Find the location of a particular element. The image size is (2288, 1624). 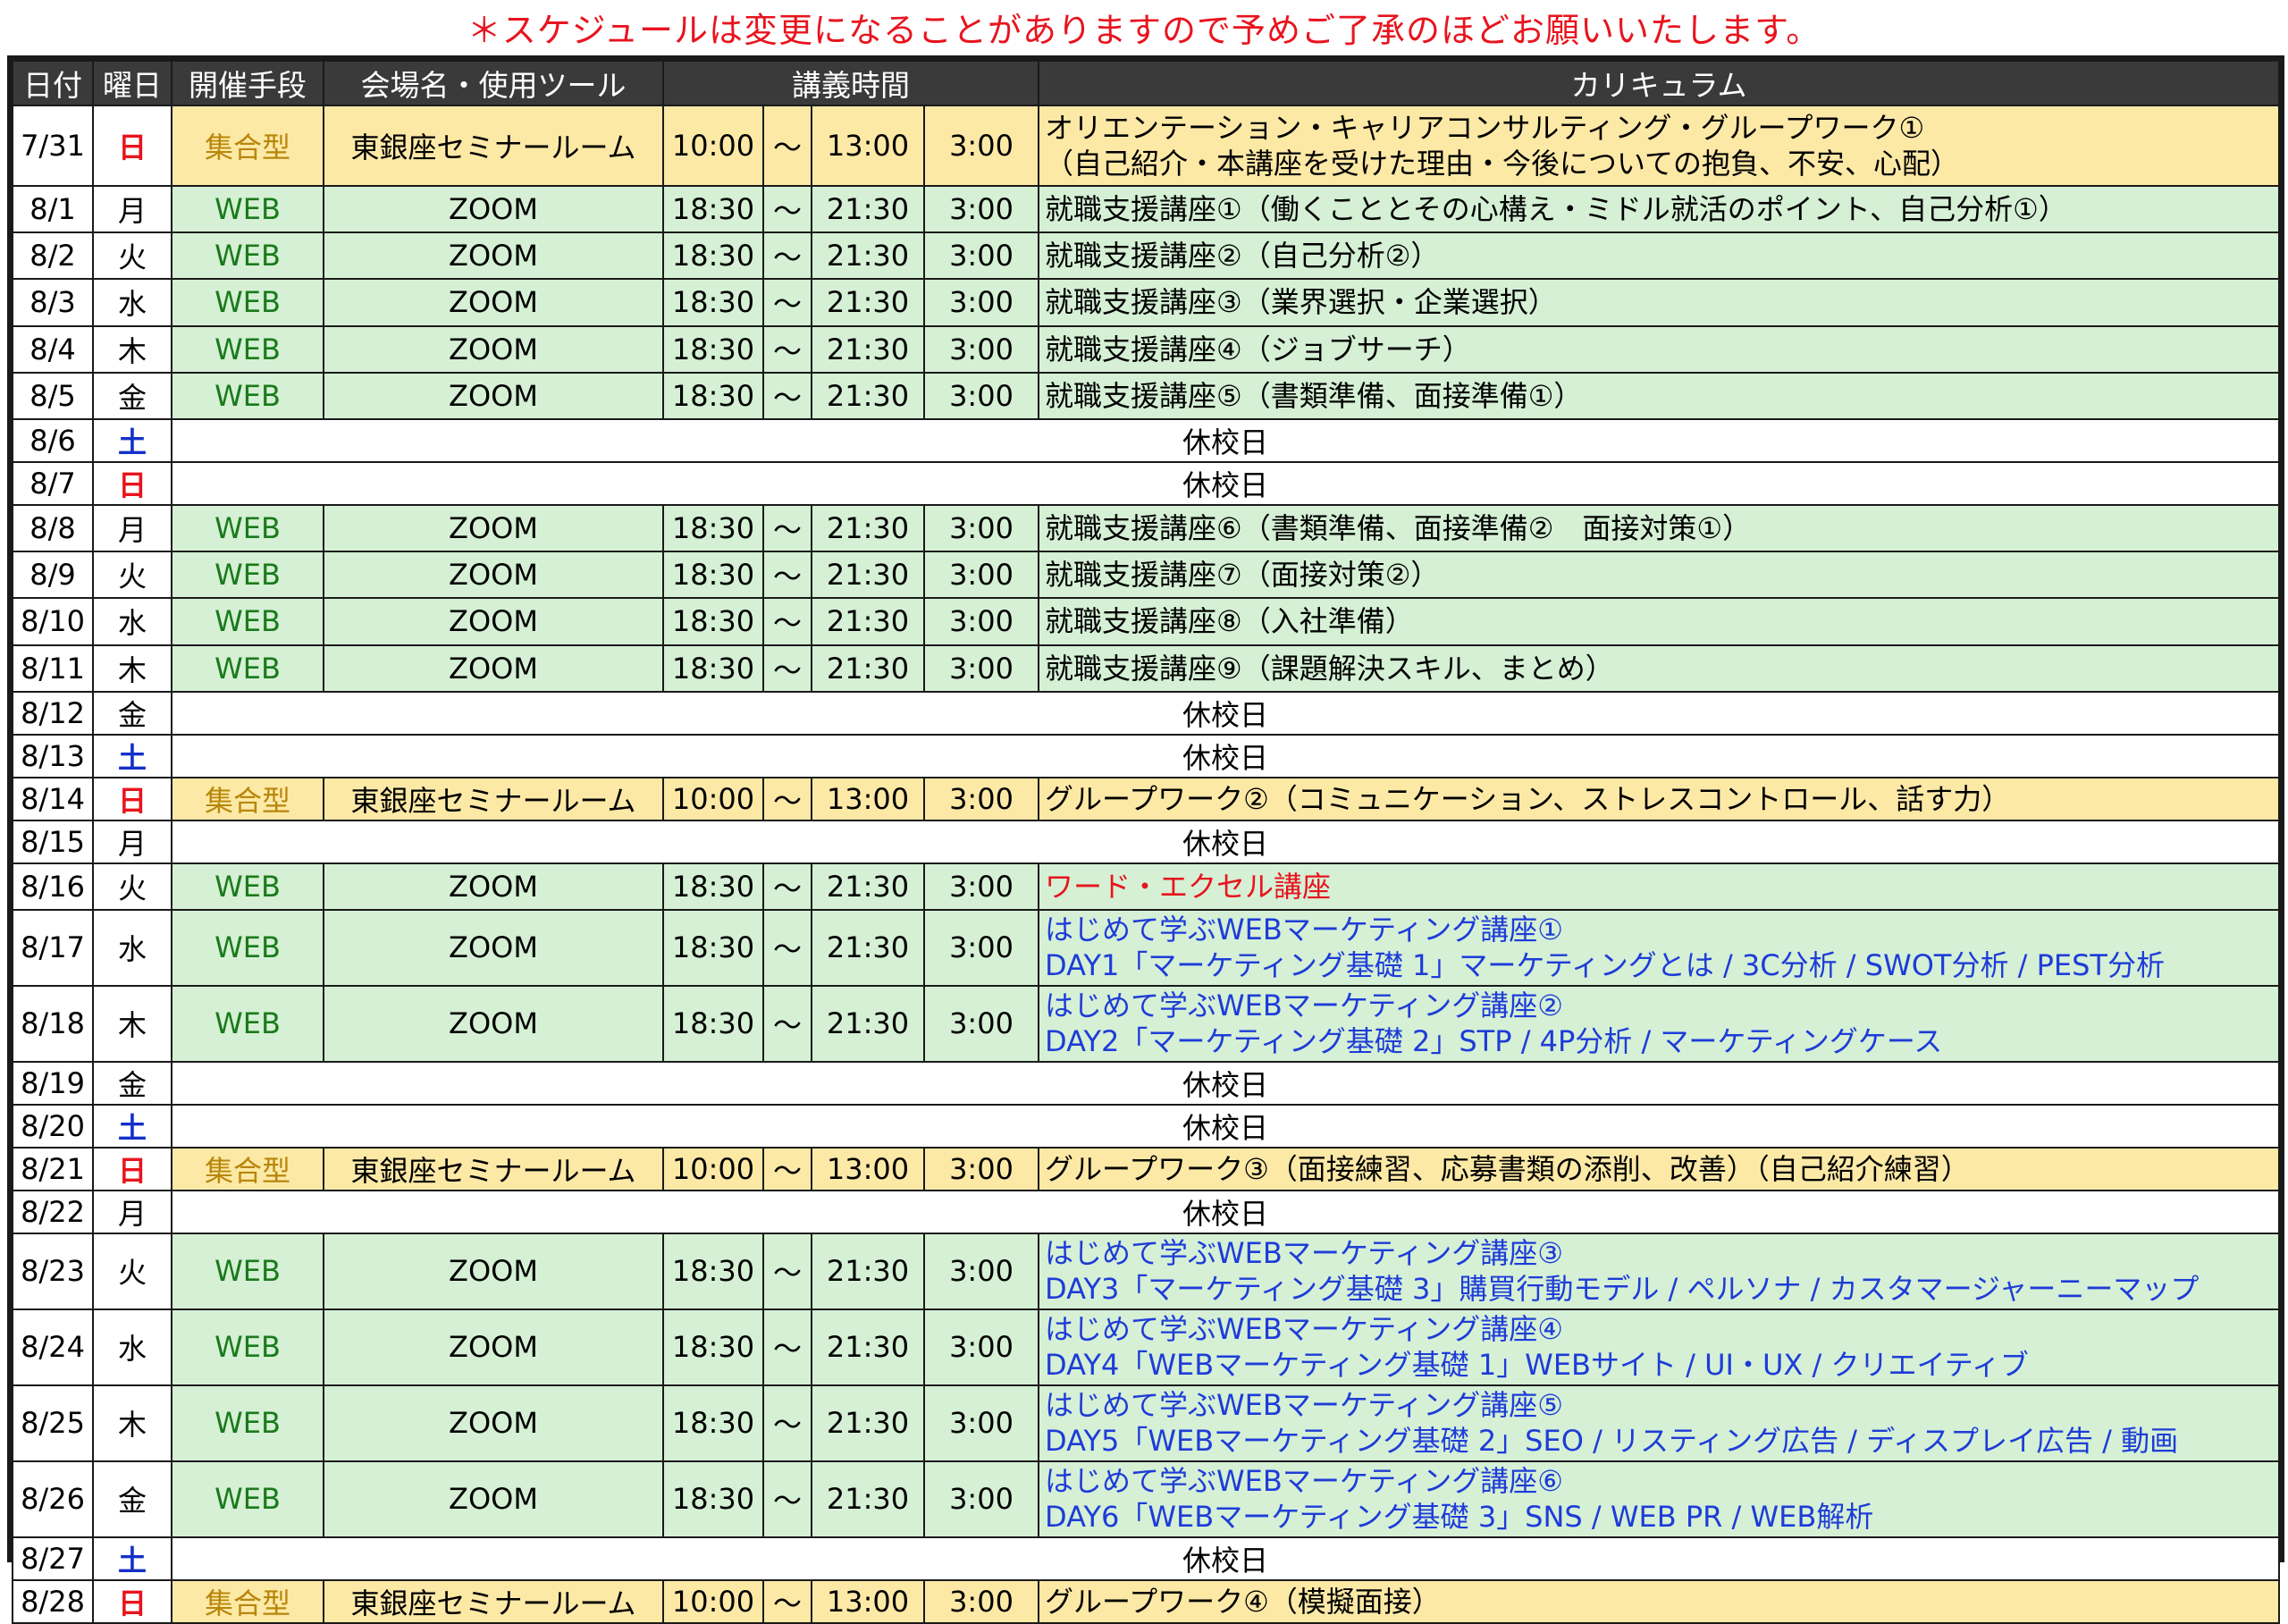

start-time-cell: 10:00 is located at coordinates (713, 1168).